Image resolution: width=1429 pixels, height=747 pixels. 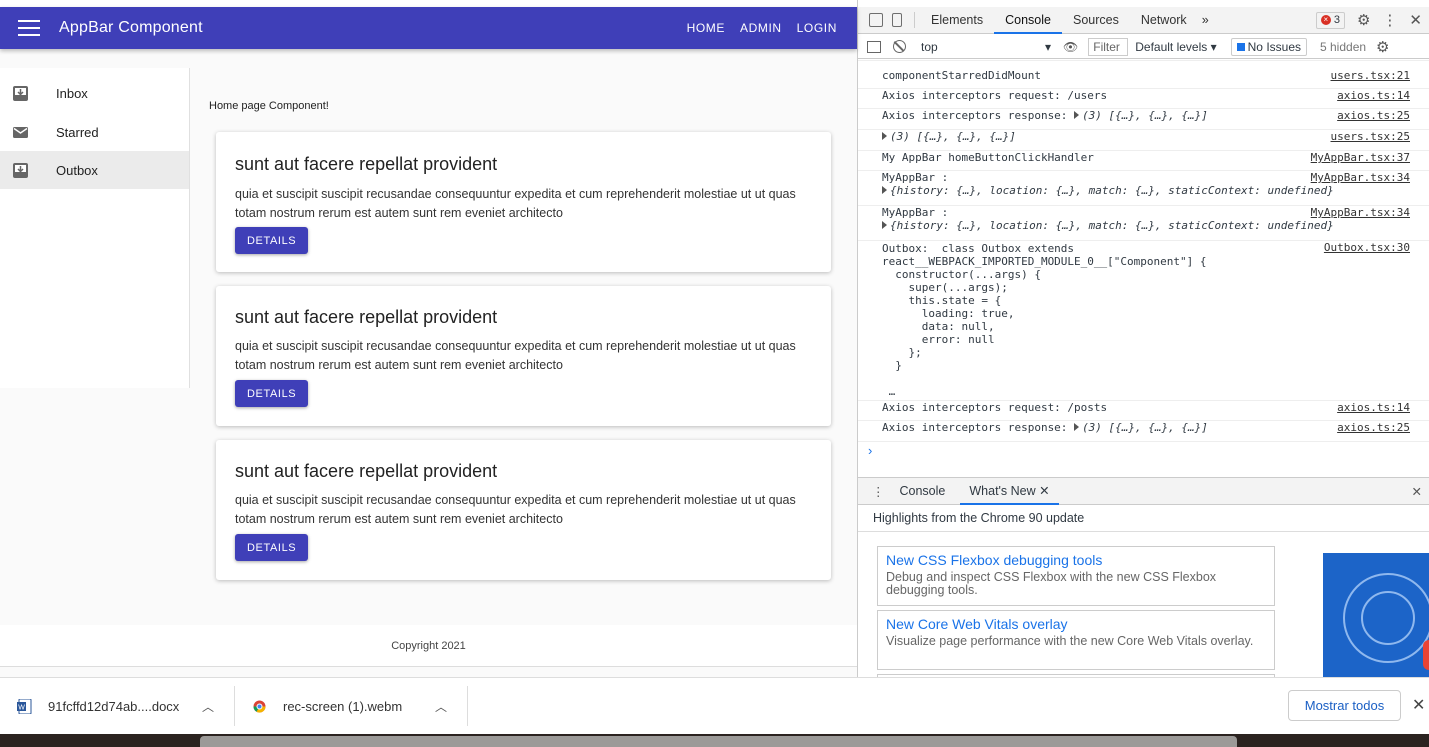 What do you see at coordinates (1108, 46) in the screenshot?
I see `filter-input: Filter` at bounding box center [1108, 46].